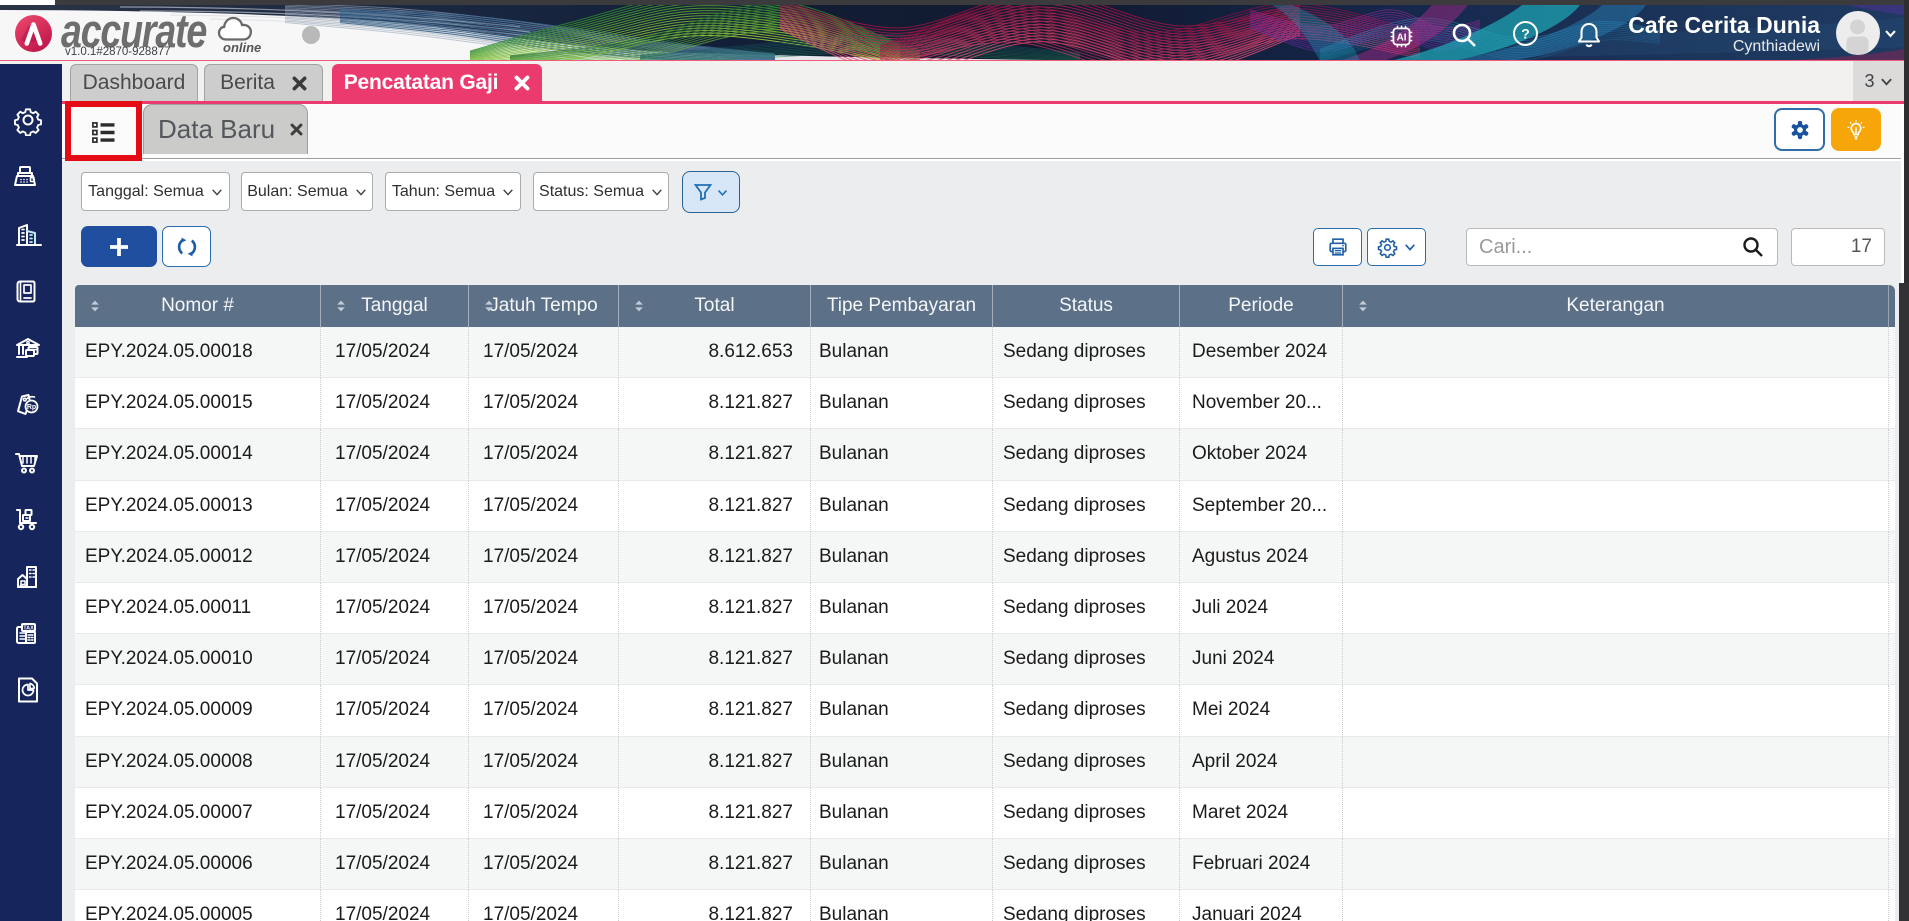 The height and width of the screenshot is (921, 1909). I want to click on svg-text: TAX, so click(28, 628).